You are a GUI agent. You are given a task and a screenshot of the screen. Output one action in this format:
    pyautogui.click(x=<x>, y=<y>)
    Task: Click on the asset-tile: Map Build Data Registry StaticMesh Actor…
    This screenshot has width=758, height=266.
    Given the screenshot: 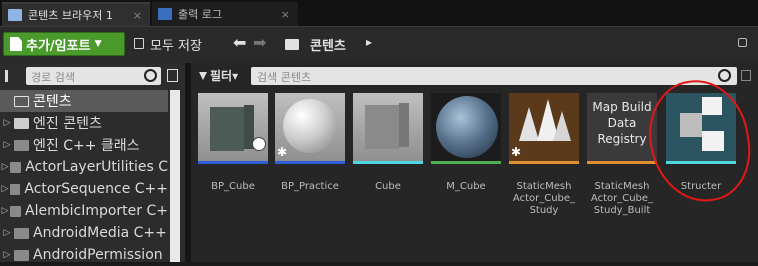 What is the action you would take?
    pyautogui.click(x=622, y=155)
    